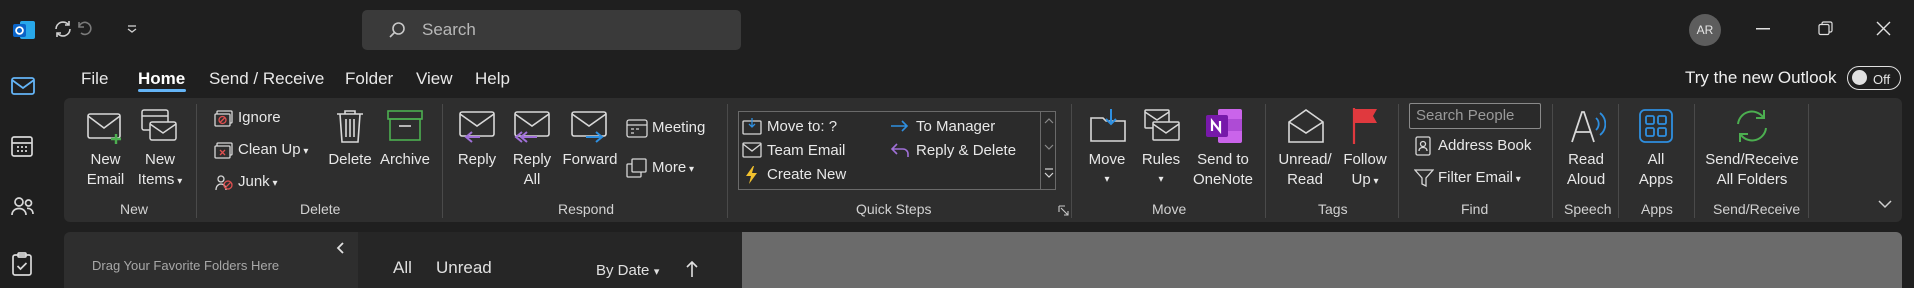 The image size is (1914, 288). What do you see at coordinates (252, 182) in the screenshot?
I see `junk-button: Junk ▾` at bounding box center [252, 182].